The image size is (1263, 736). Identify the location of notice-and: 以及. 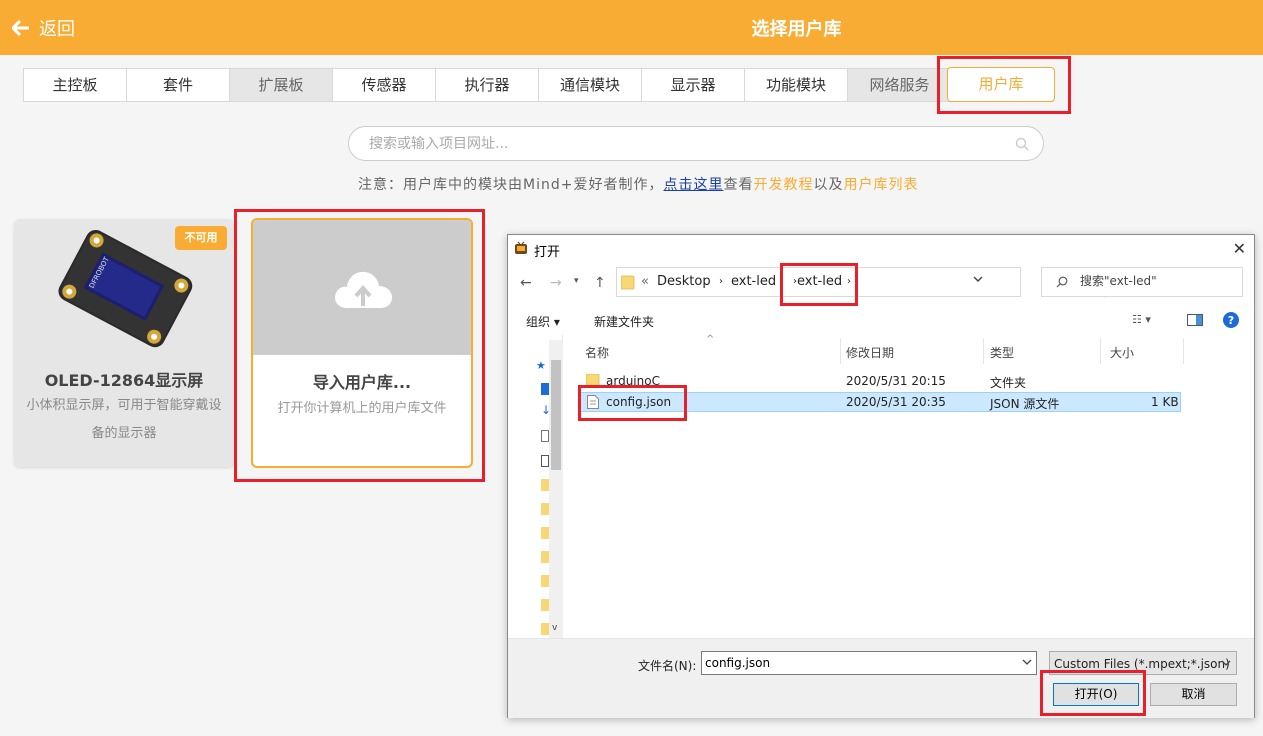
(828, 185).